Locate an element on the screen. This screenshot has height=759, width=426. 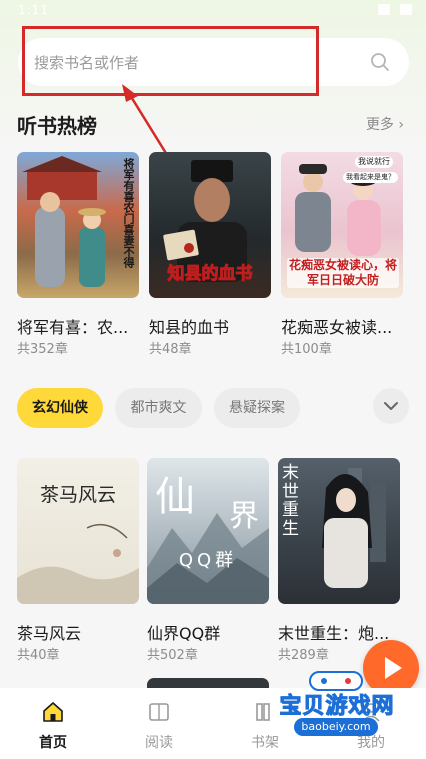
wifi-icon is located at coordinates (384, 9).